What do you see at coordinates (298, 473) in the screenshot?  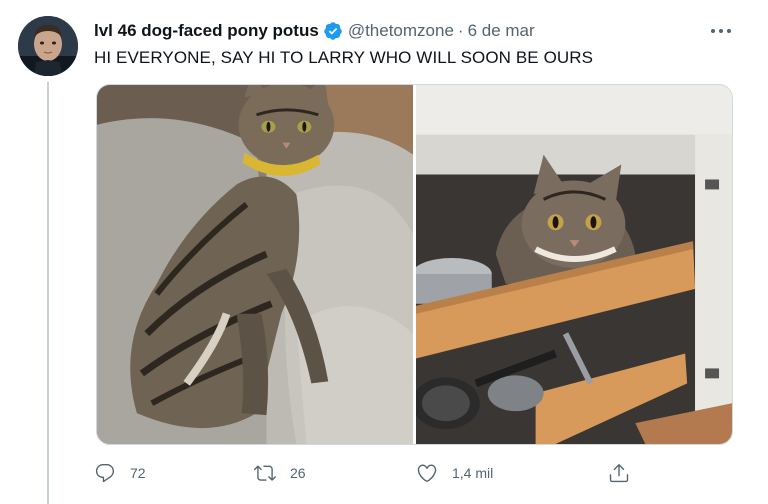 I see `retweet-count: 26` at bounding box center [298, 473].